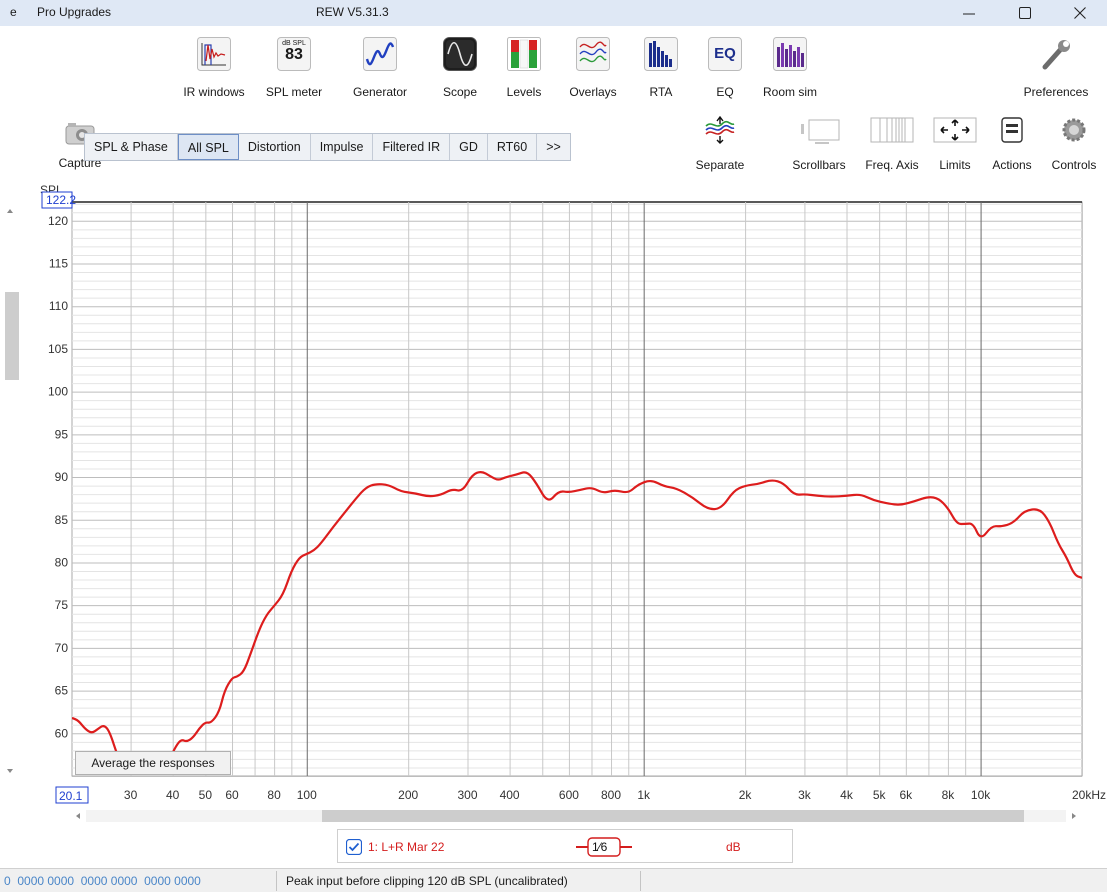 The image size is (1107, 892). I want to click on x-tick-label: 60, so click(232, 795).